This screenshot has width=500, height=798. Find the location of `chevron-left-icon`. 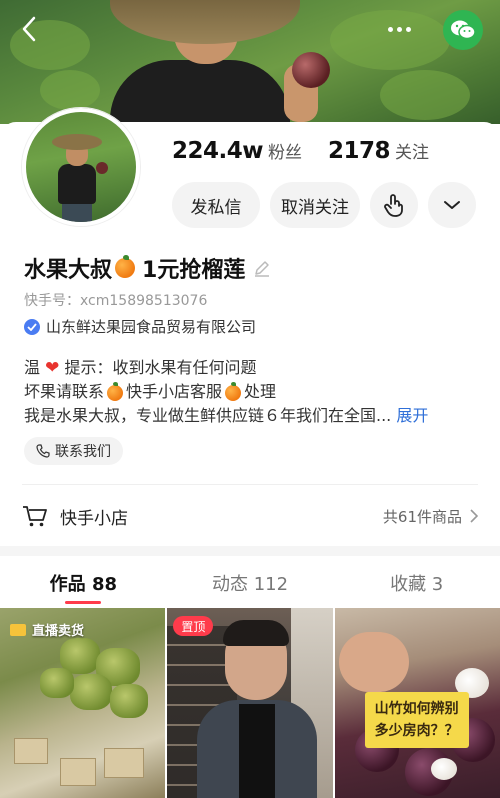

chevron-left-icon is located at coordinates (29, 29).